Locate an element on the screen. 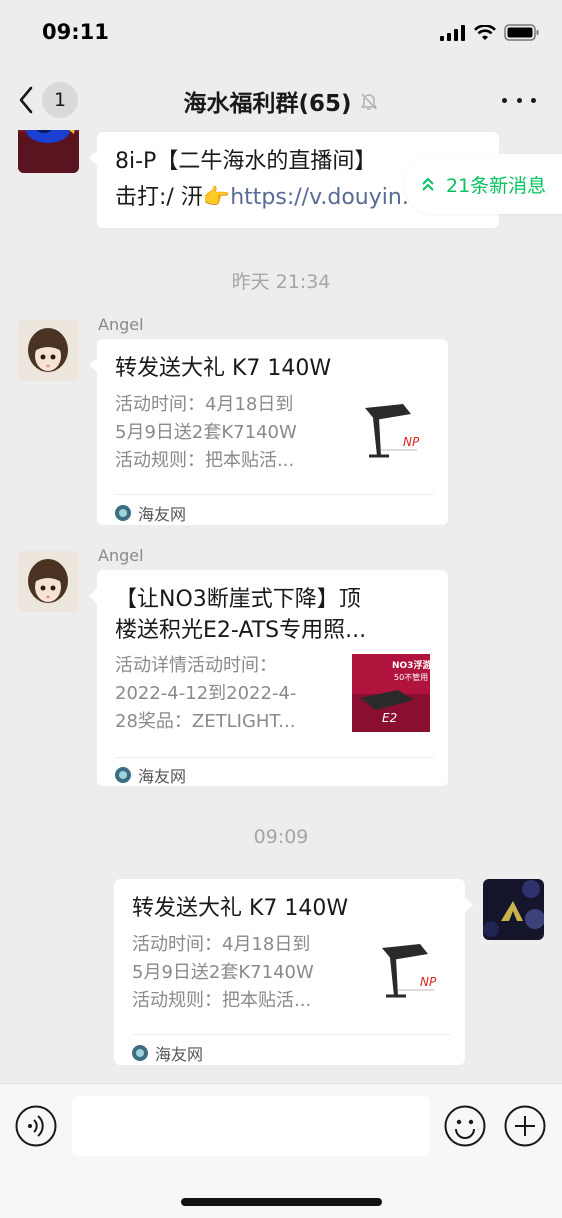 The width and height of the screenshot is (562, 1218). wifi-icon is located at coordinates (485, 32).